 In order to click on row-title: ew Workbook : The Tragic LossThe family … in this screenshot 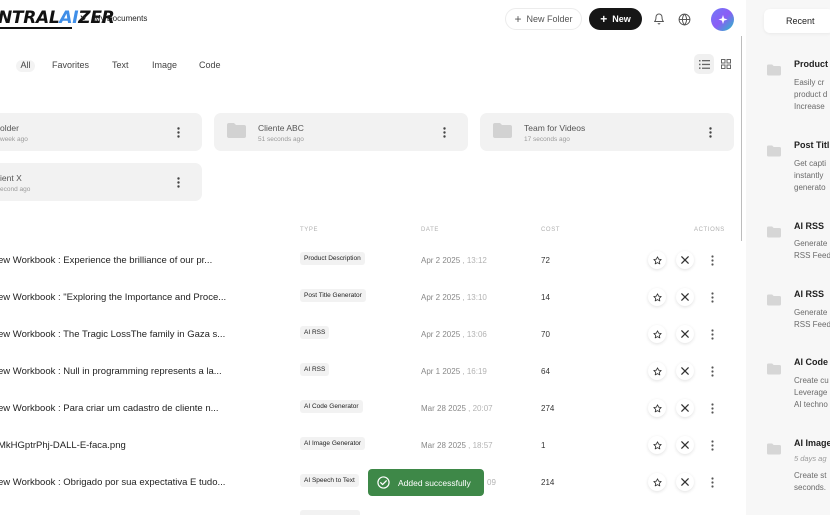, I will do `click(112, 334)`.